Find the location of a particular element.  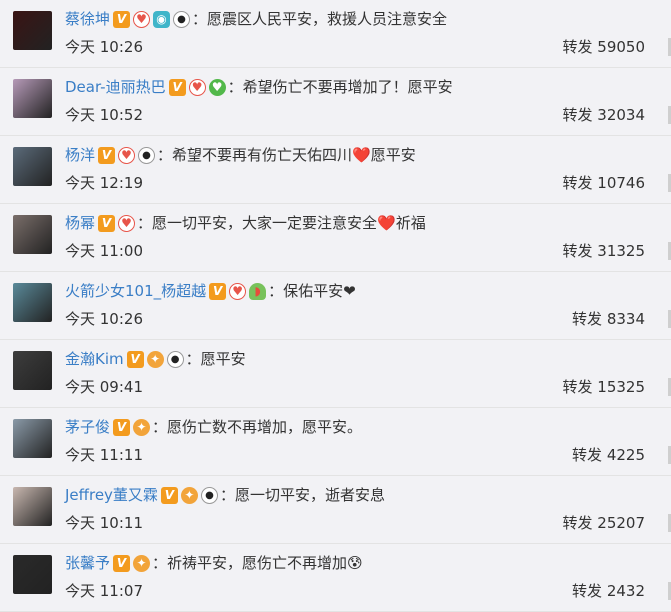

timestamp: 今天 11:07 is located at coordinates (104, 591).